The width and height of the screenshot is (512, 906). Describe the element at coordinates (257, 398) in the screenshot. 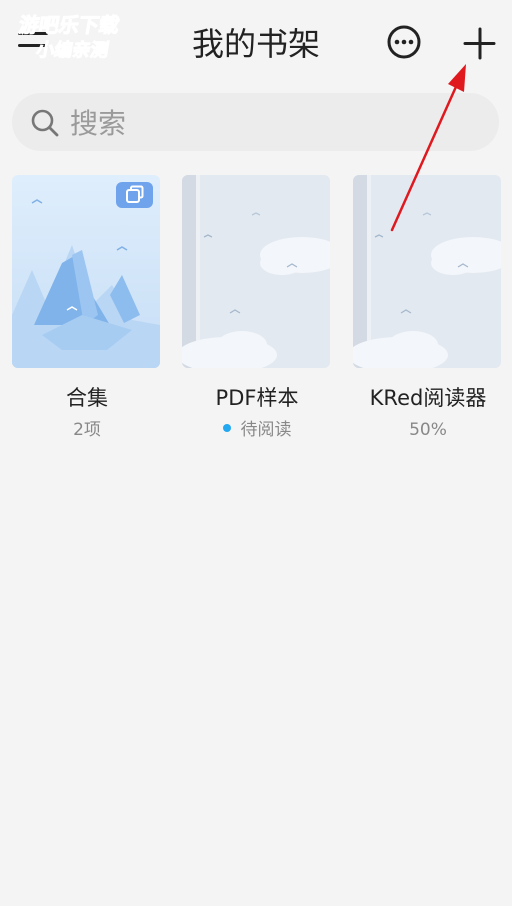

I see `book-title: PDF样本` at that location.